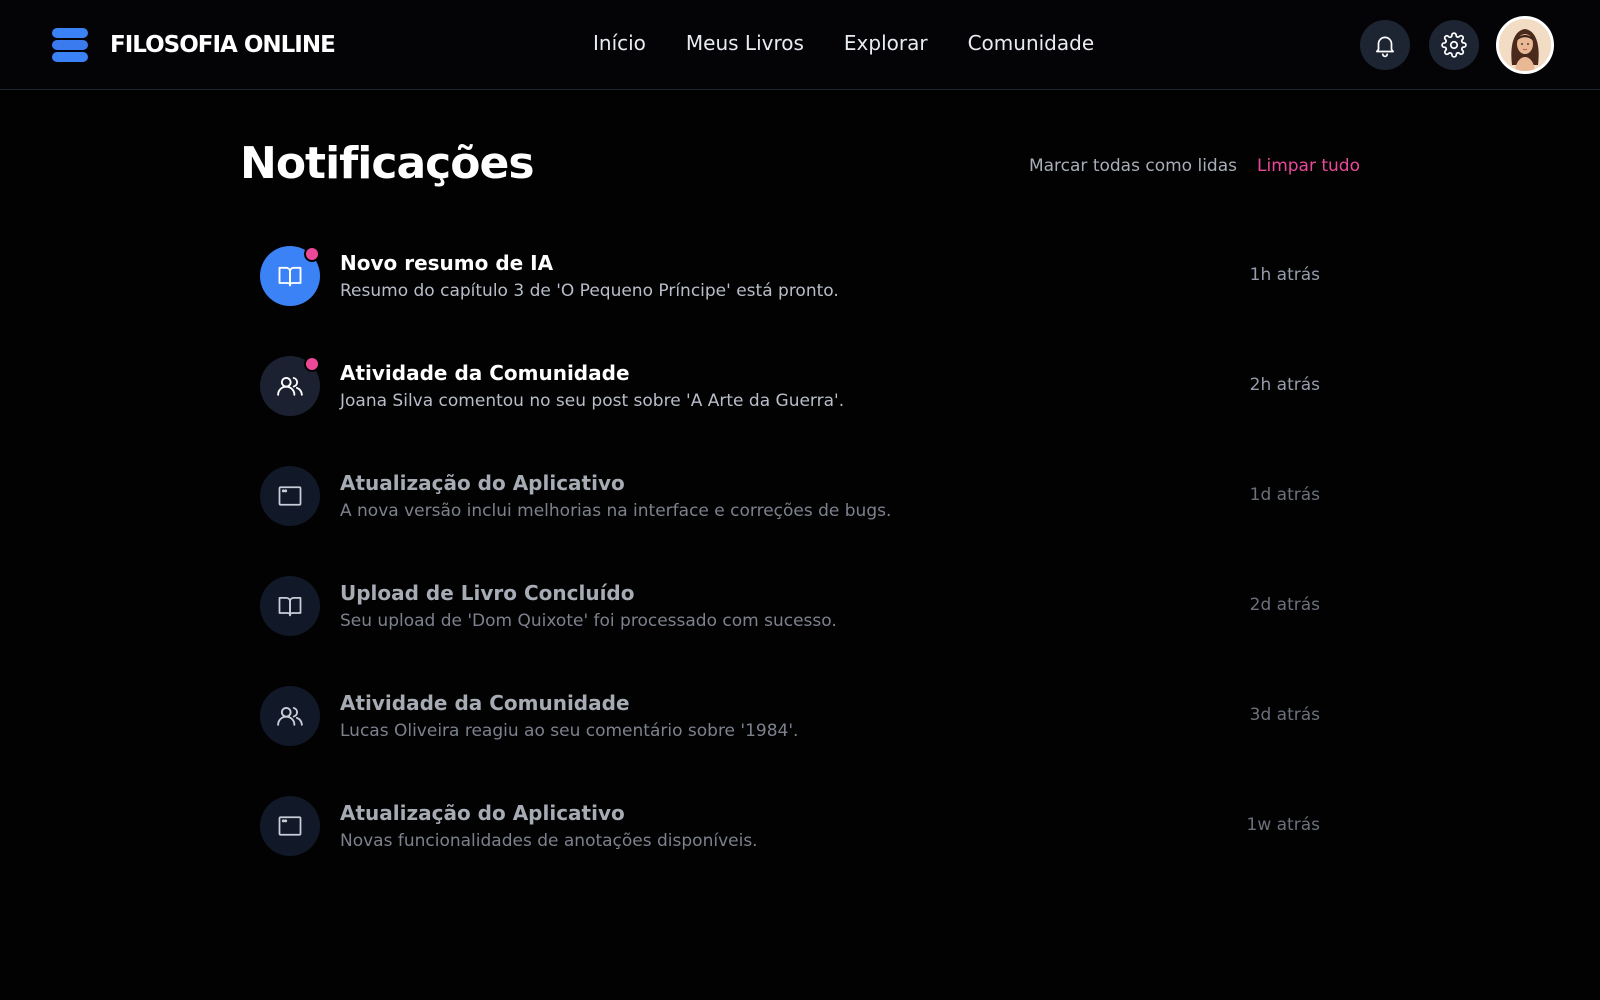 The width and height of the screenshot is (1600, 1000). I want to click on brand-name: FILOSOFIA ONLINE, so click(223, 45).